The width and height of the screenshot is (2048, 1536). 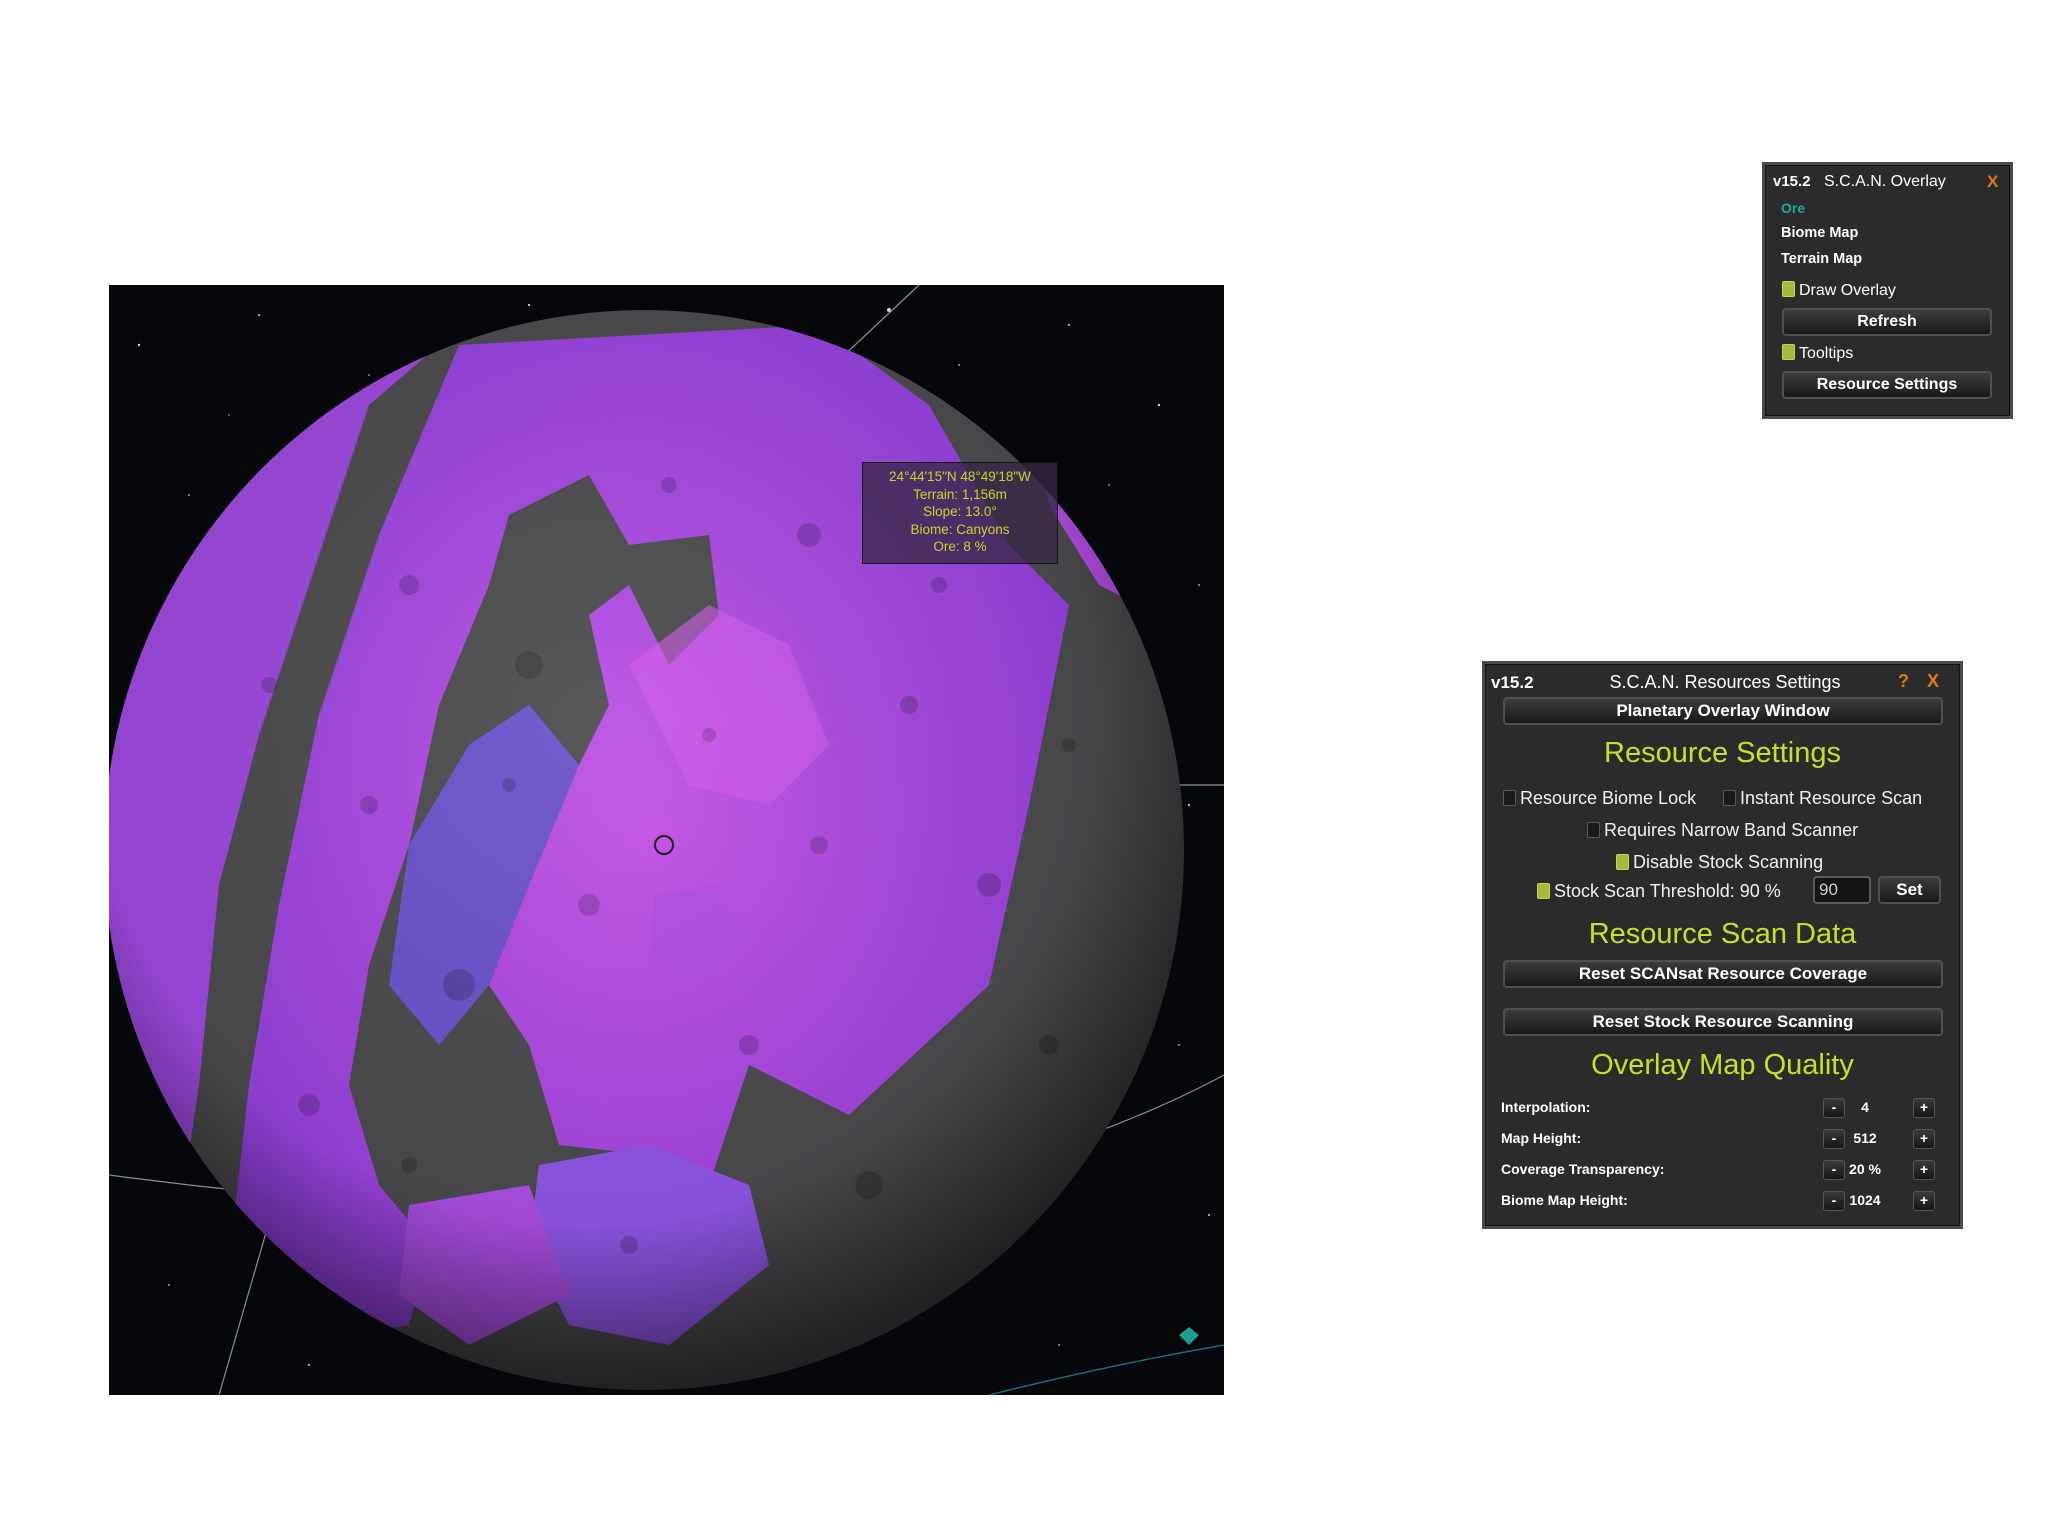 I want to click on section-resource-scan-data: Resource Scan Data, so click(x=1722, y=934).